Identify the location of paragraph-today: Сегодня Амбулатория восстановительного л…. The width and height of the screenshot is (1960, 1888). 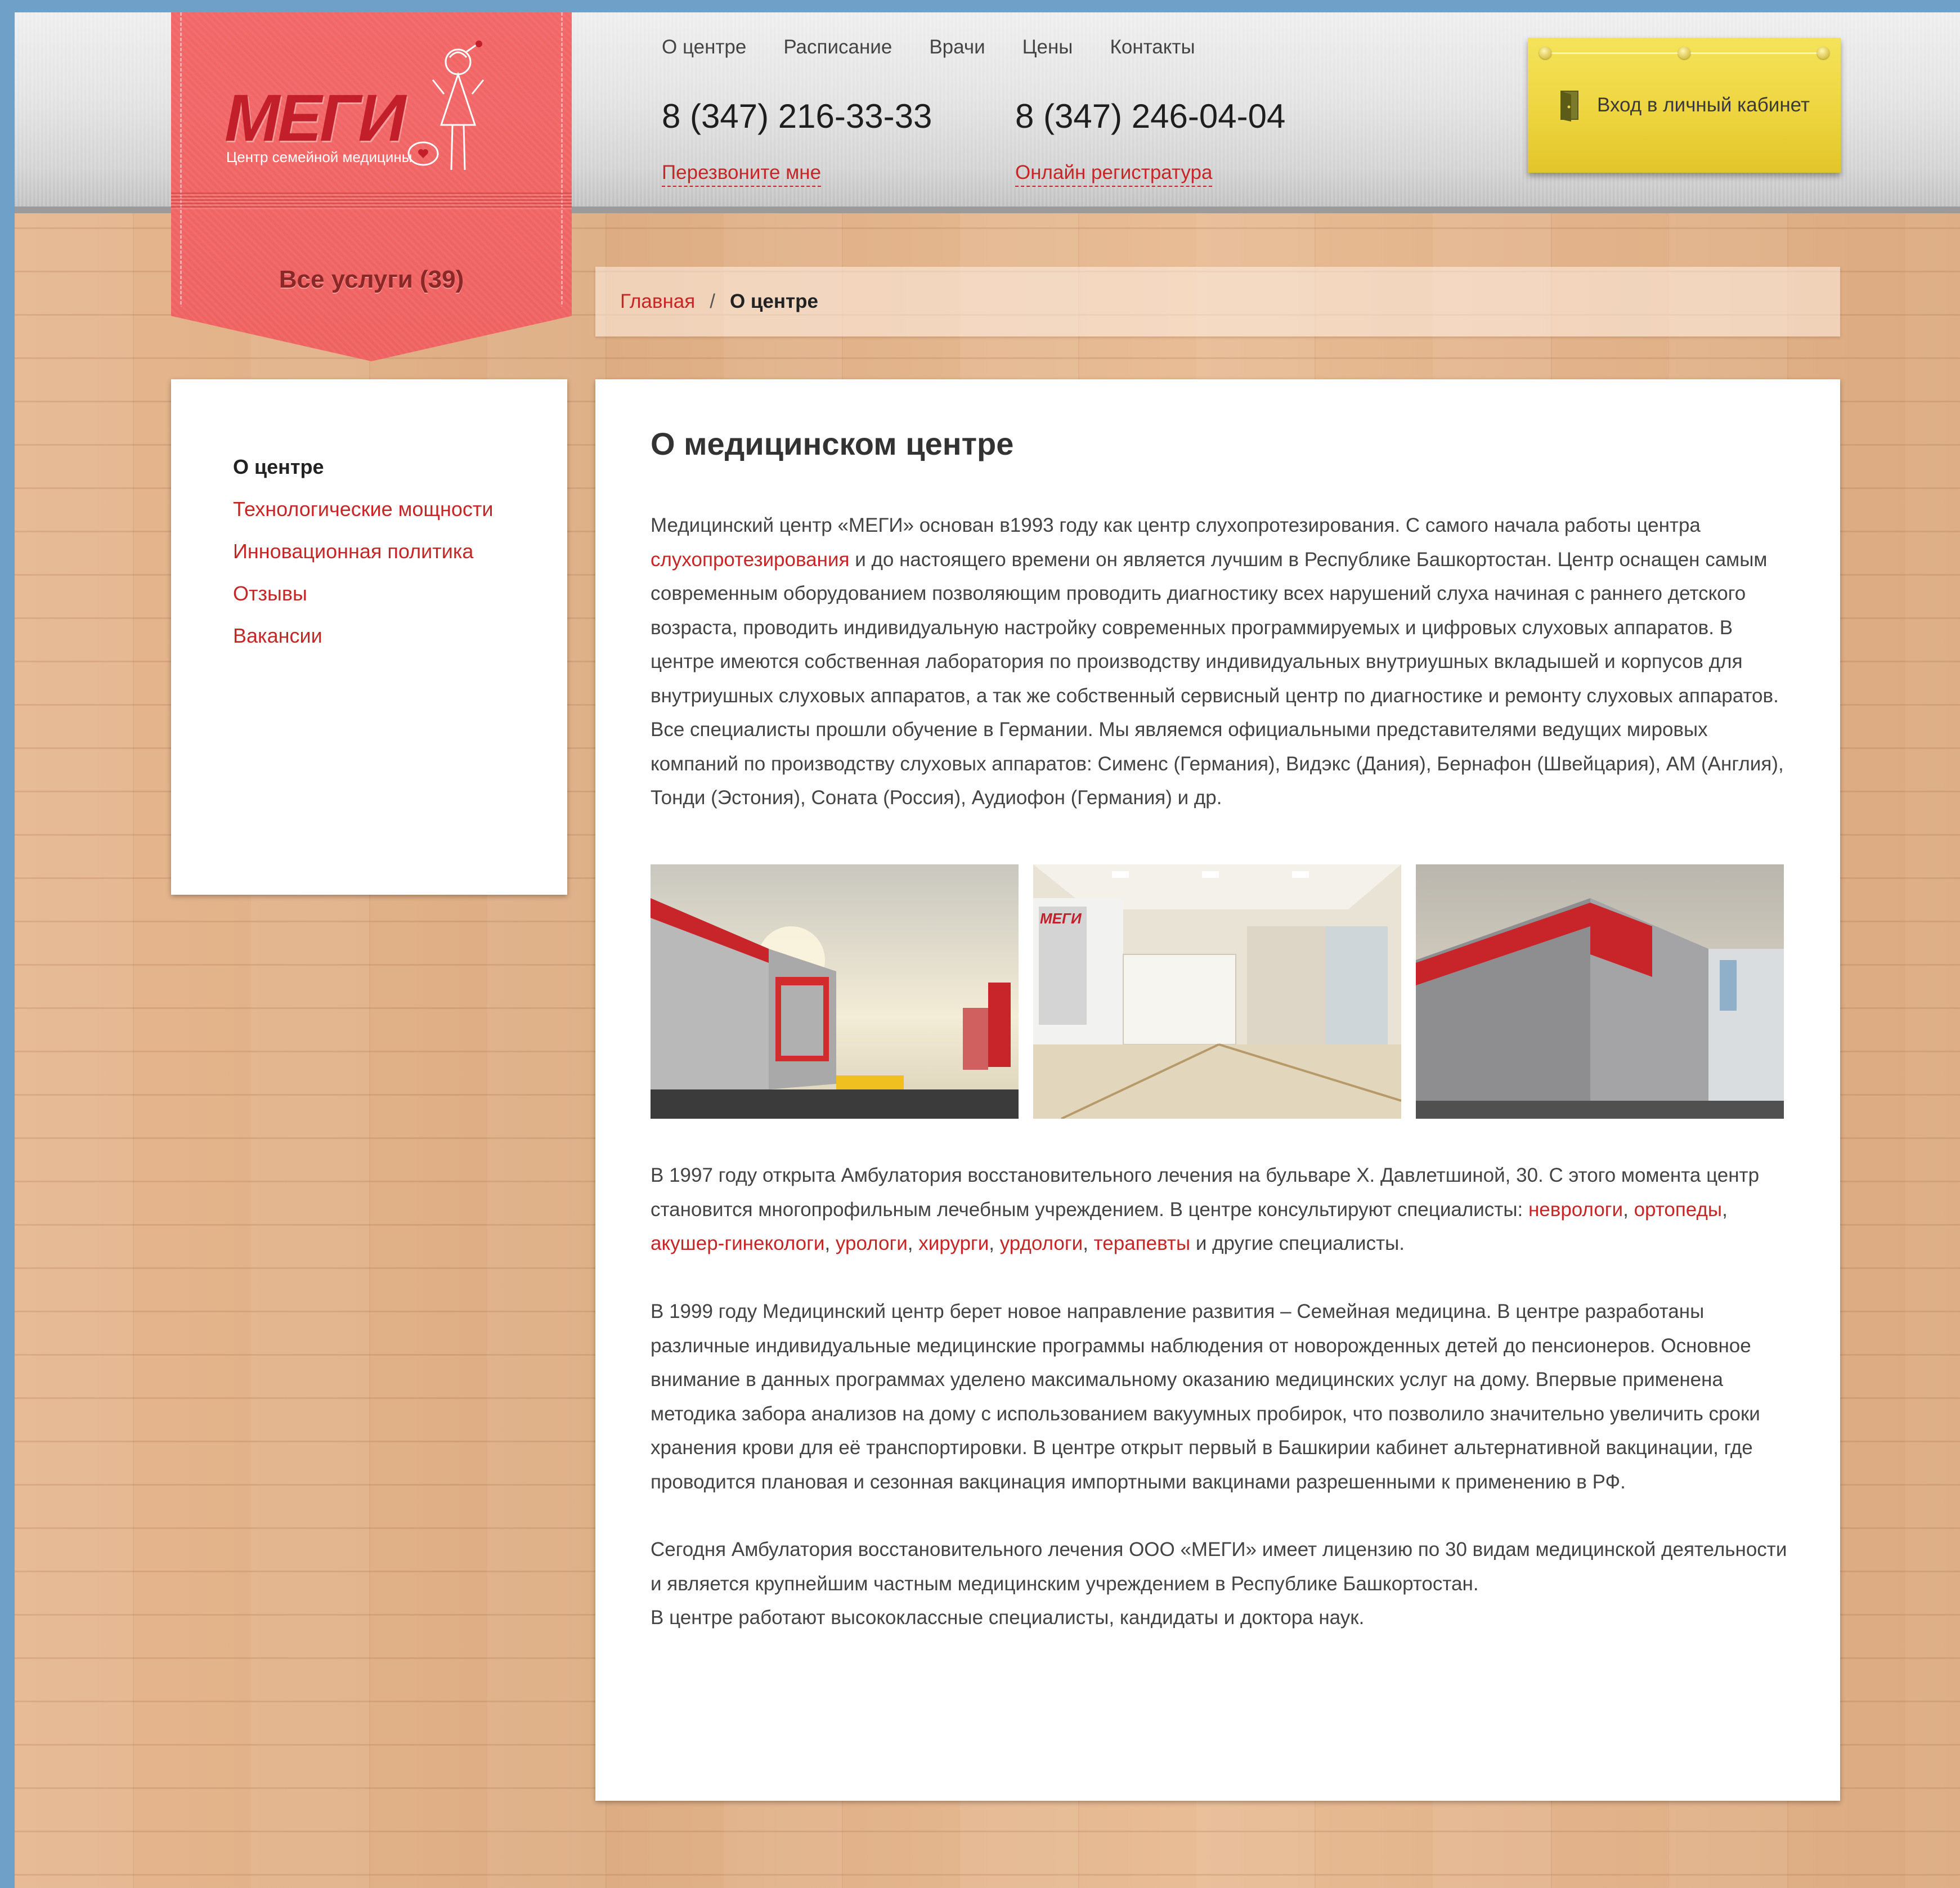
(1219, 1584).